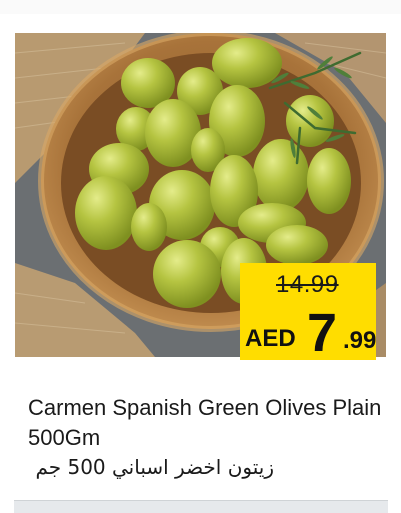 This screenshot has height=513, width=401. Describe the element at coordinates (208, 423) in the screenshot. I see `product-name-english: Carmen Spanish Green Olives Plain 500Gm` at that location.